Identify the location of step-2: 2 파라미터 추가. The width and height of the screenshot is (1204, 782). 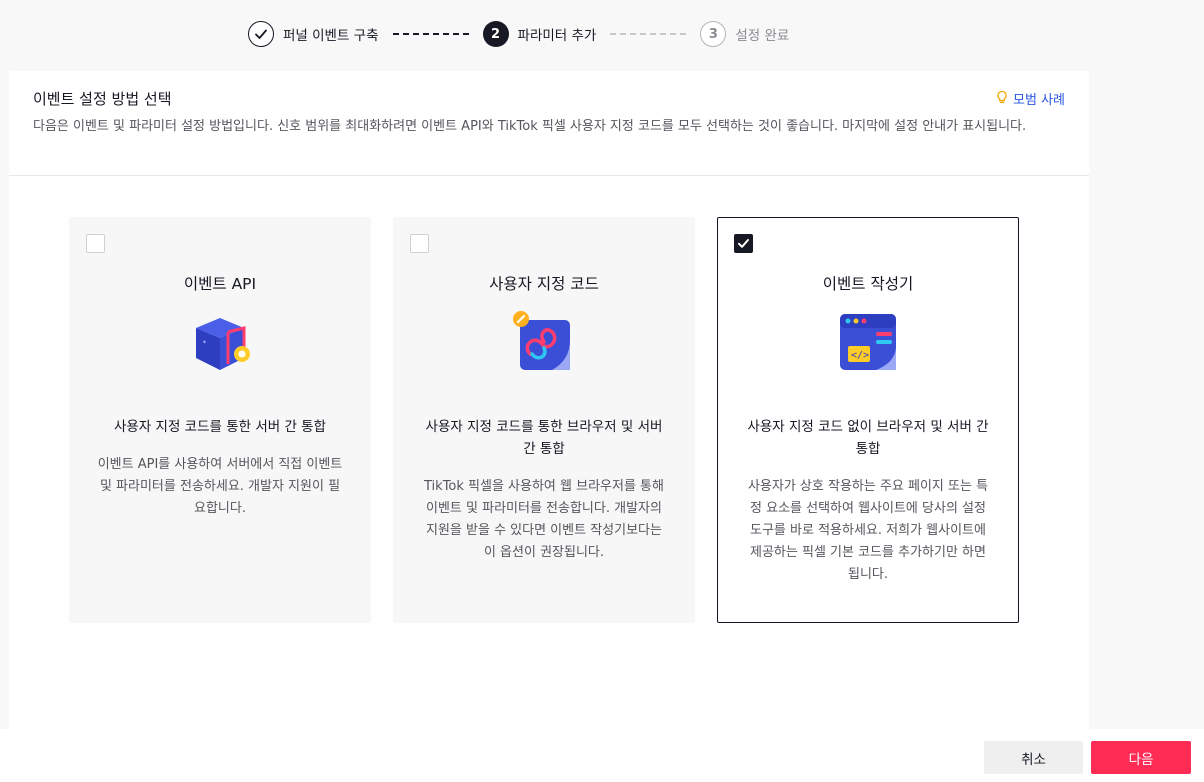
(539, 34).